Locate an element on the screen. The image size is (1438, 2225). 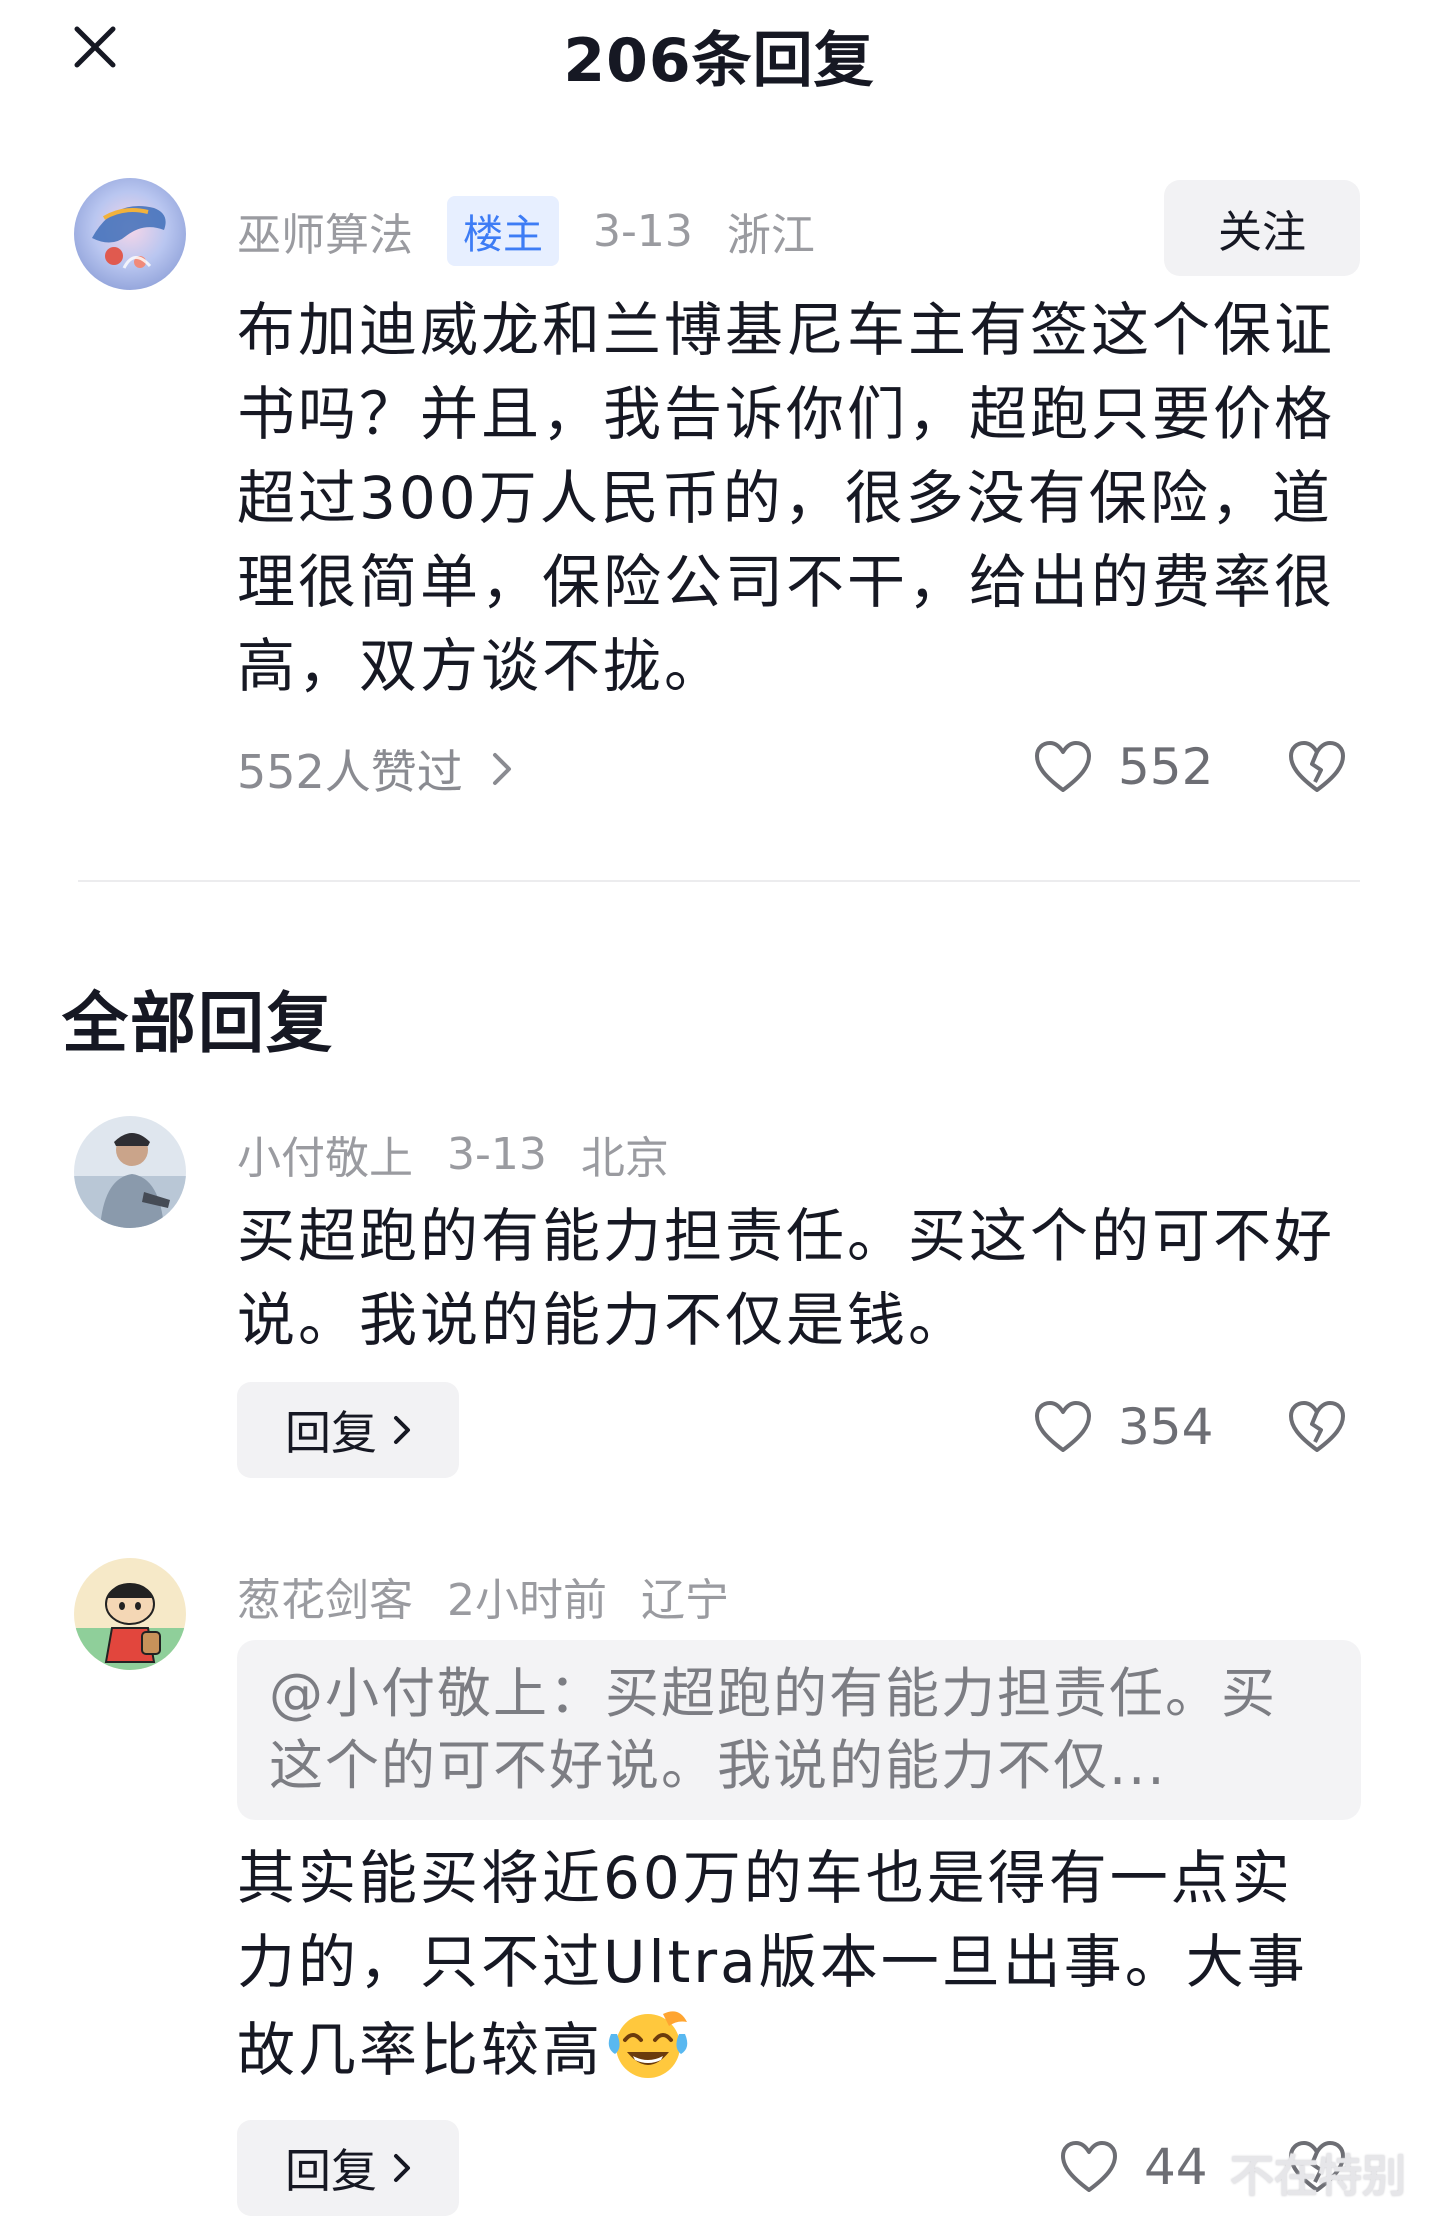
like-button: 354 is located at coordinates (1123, 1427).